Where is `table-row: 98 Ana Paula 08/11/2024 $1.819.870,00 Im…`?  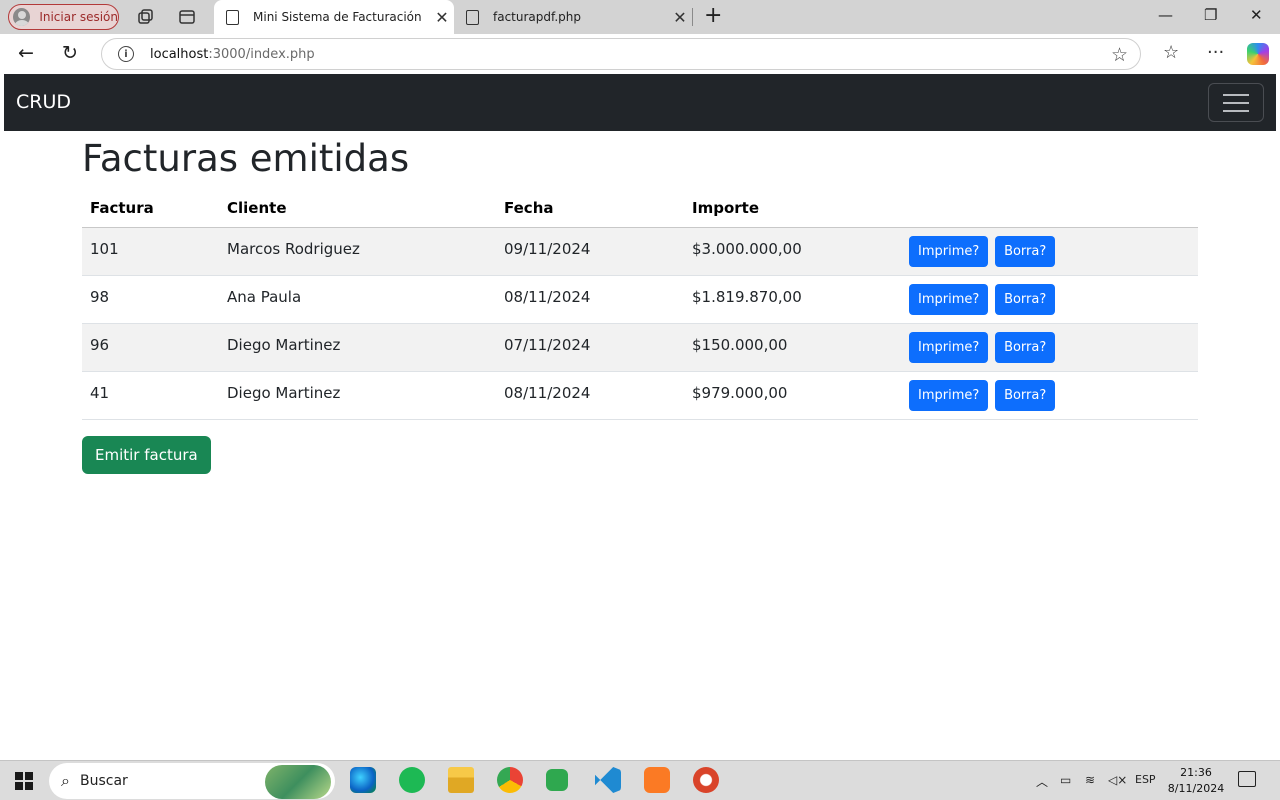 table-row: 98 Ana Paula 08/11/2024 $1.819.870,00 Im… is located at coordinates (640, 299).